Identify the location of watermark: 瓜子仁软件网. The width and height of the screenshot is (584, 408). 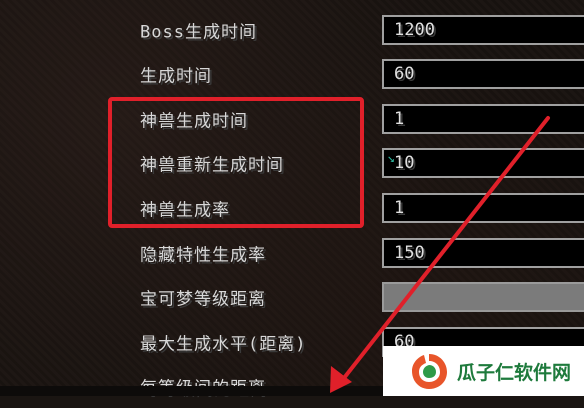
(483, 371).